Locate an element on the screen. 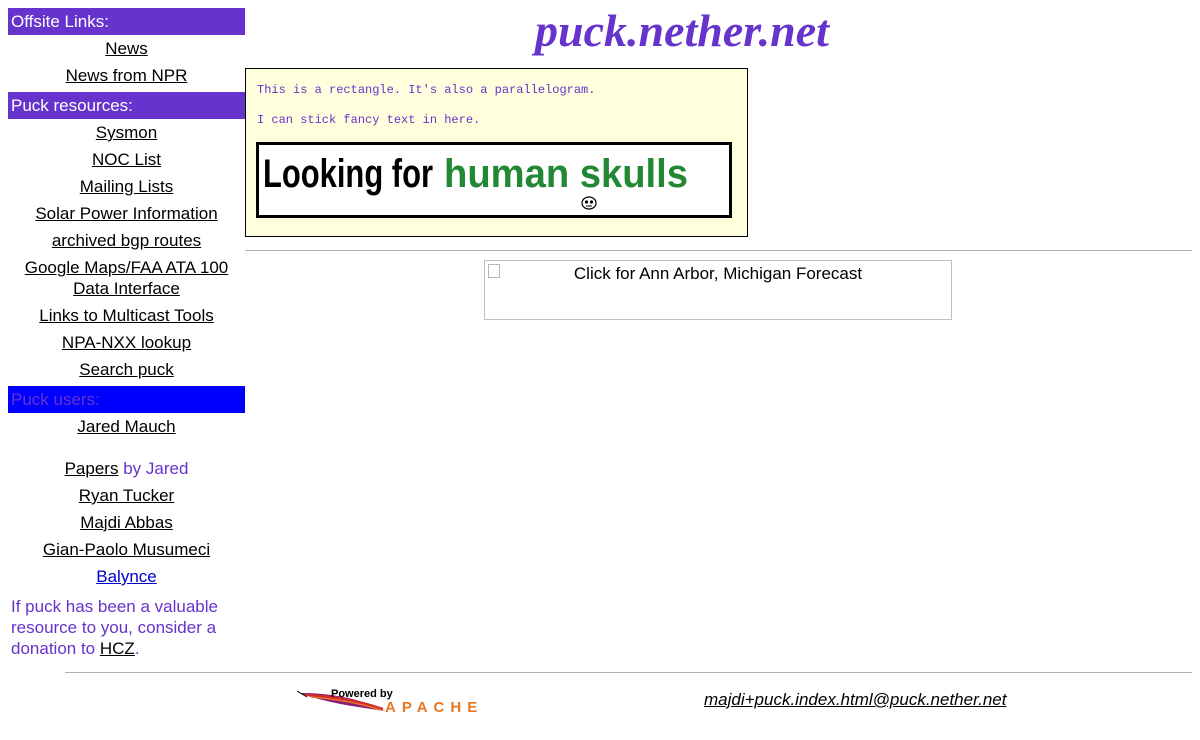 This screenshot has width=1200, height=740. site-title: puck.nether.net is located at coordinates (682, 30).